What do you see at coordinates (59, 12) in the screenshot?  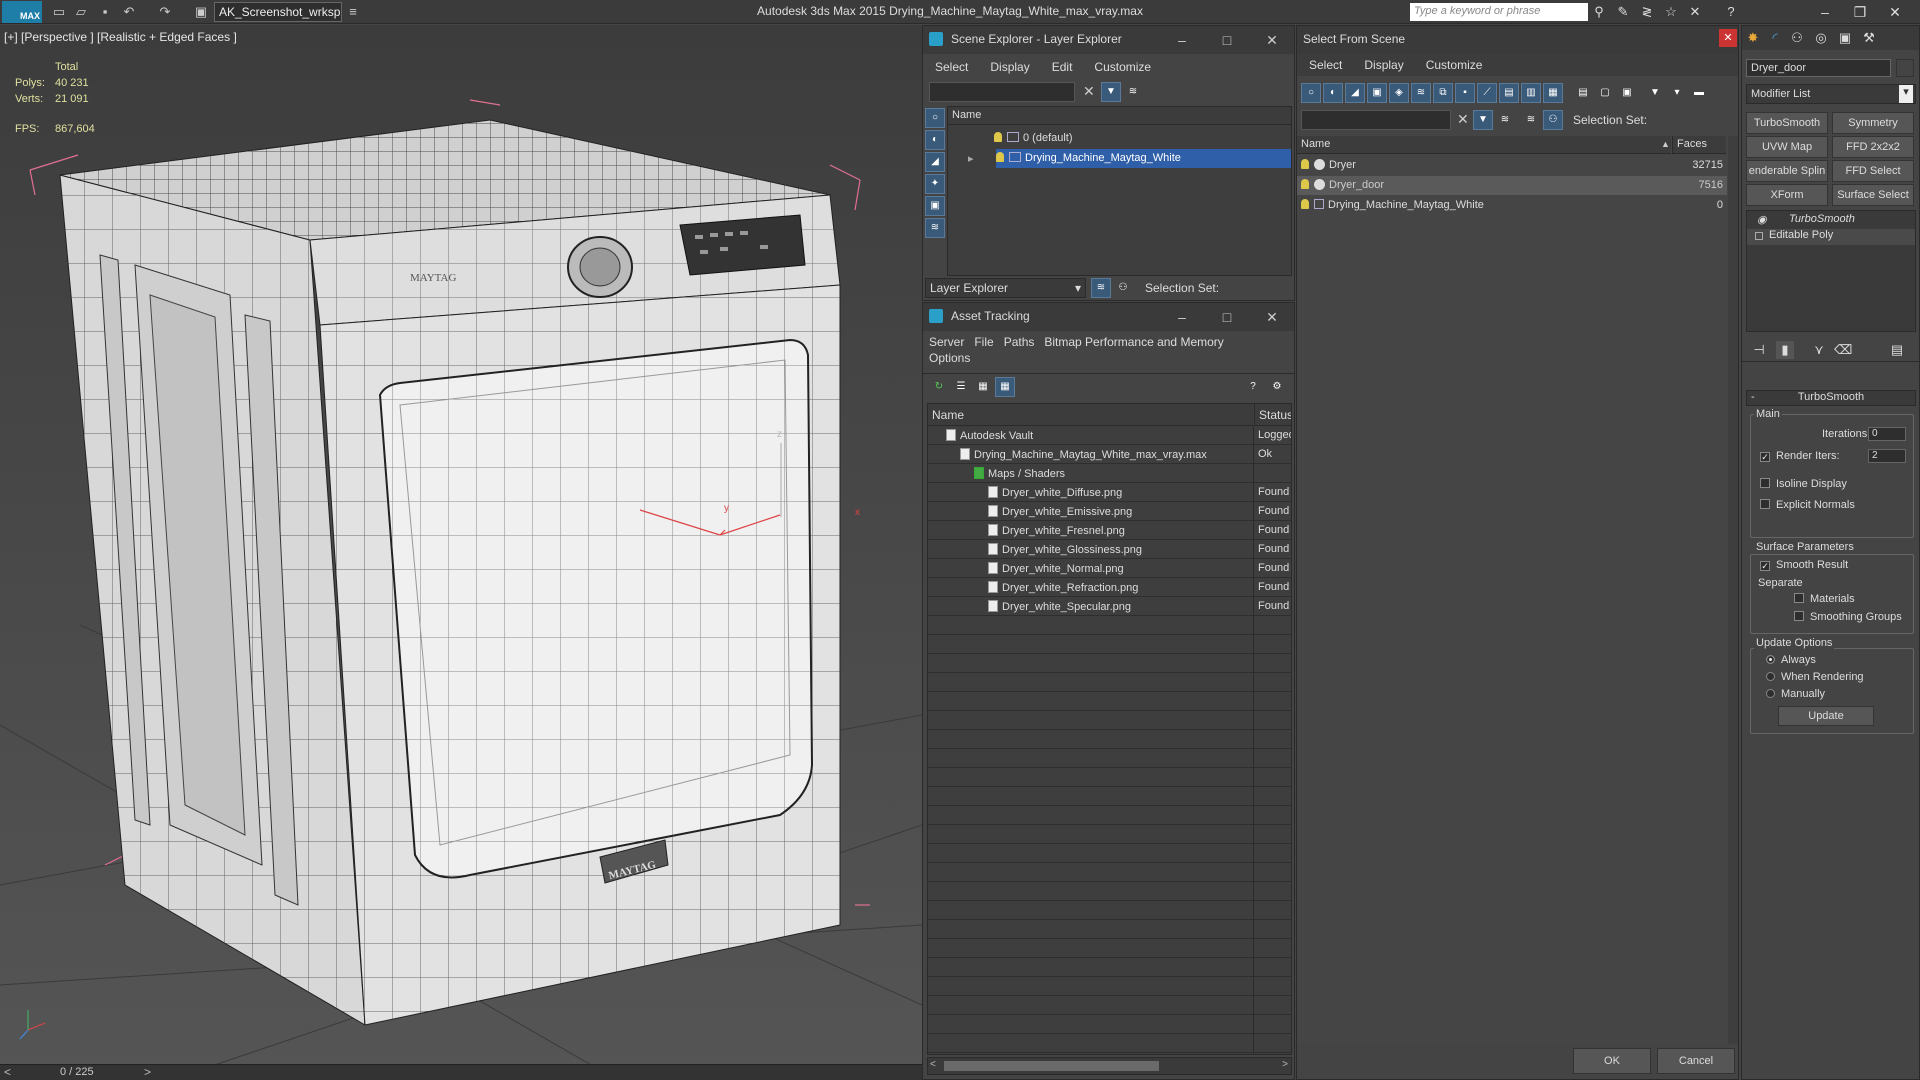 I see `new-file-icon: ▭` at bounding box center [59, 12].